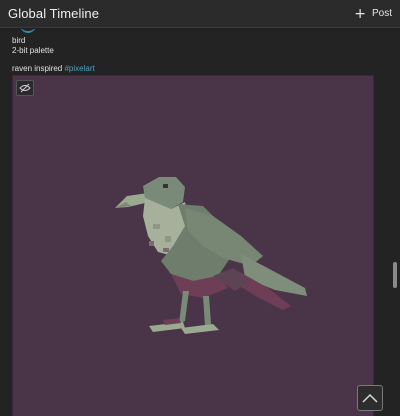  I want to click on post-line: bird, so click(19, 40).